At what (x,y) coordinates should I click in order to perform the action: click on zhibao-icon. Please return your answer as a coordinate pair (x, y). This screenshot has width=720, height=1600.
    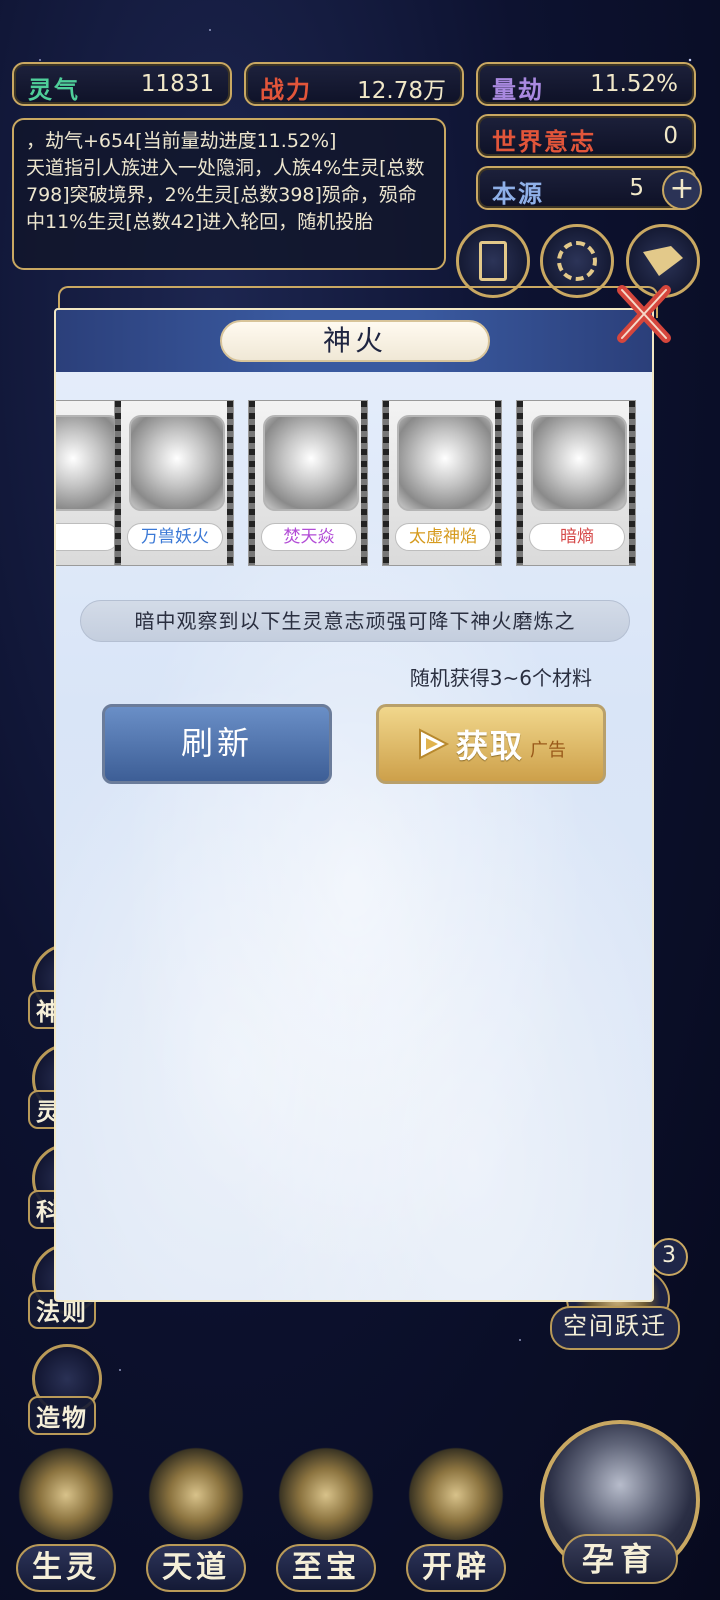
    Looking at the image, I should click on (326, 1490).